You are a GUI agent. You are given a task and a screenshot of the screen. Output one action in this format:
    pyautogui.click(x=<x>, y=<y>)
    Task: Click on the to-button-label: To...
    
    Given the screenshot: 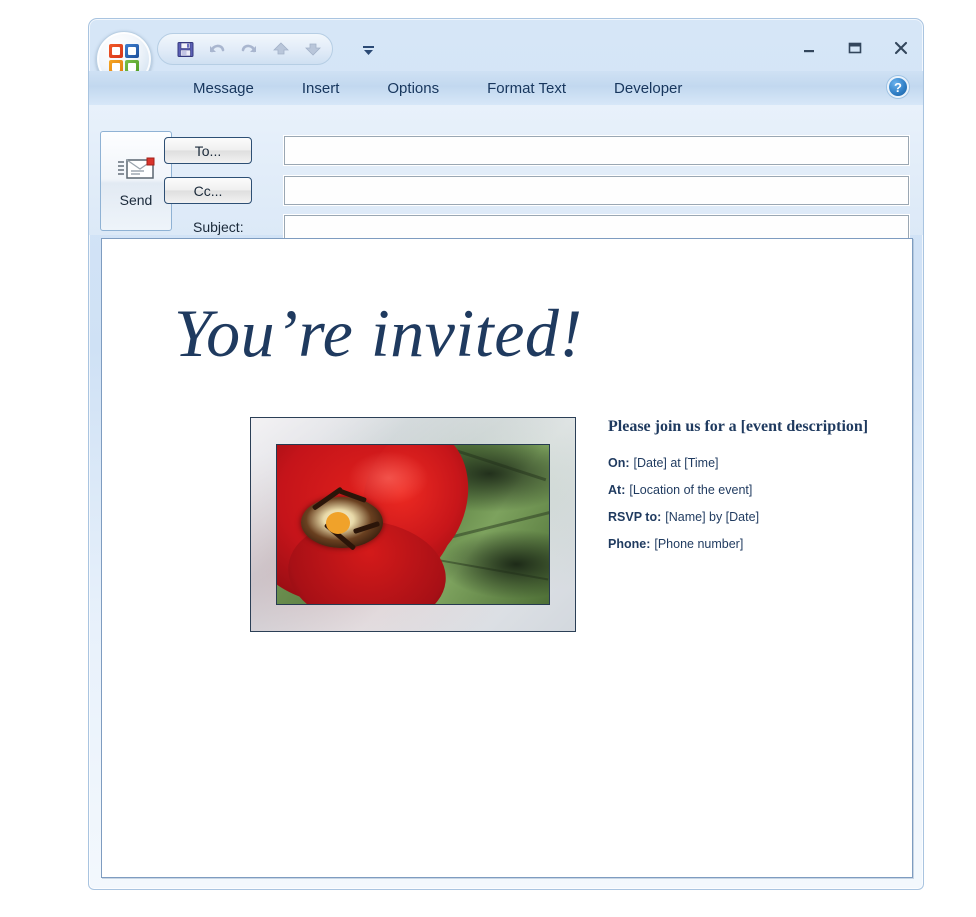 What is the action you would take?
    pyautogui.click(x=208, y=150)
    